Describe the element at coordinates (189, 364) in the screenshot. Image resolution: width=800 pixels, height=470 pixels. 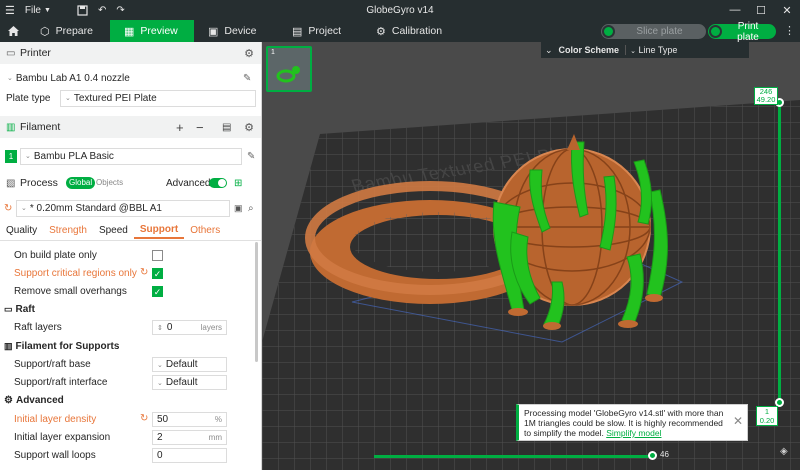
I see `support-raft-base-select: ⌄ Default` at that location.